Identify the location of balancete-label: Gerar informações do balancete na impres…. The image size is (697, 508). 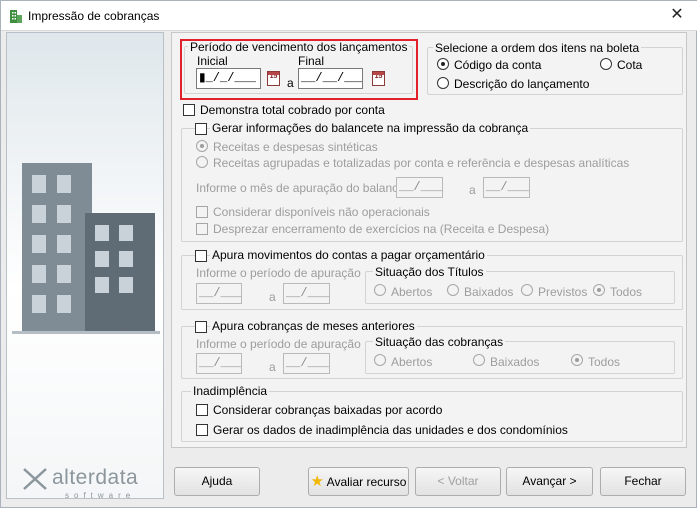
(370, 128).